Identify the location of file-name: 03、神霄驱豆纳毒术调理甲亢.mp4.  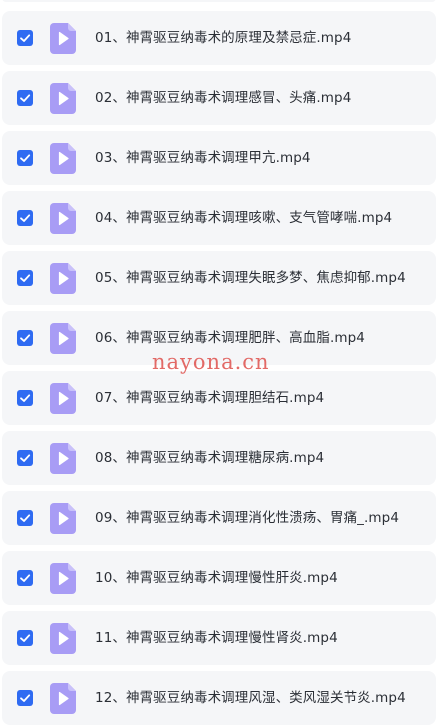
(203, 158).